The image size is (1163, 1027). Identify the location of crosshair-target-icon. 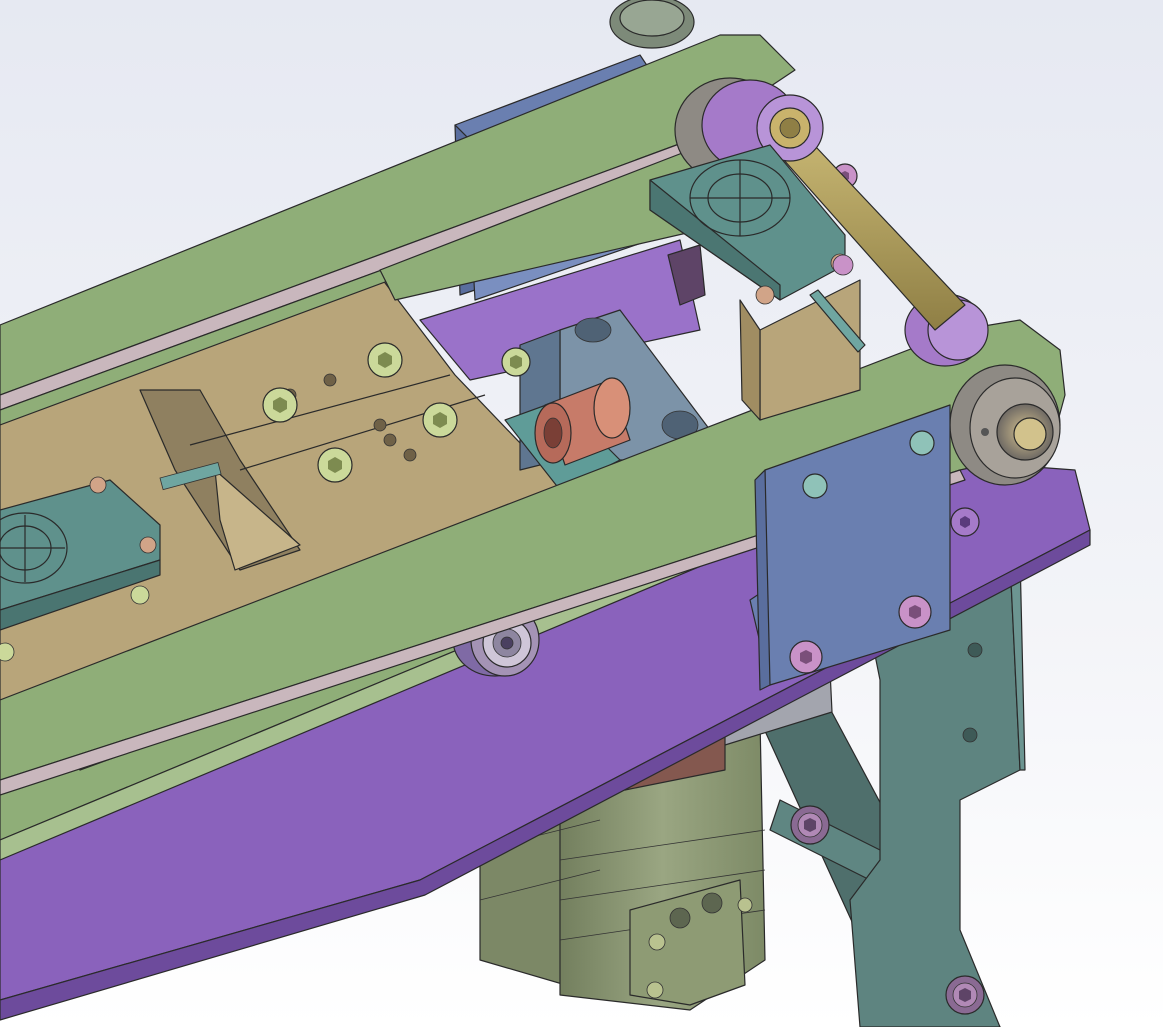
(740, 198).